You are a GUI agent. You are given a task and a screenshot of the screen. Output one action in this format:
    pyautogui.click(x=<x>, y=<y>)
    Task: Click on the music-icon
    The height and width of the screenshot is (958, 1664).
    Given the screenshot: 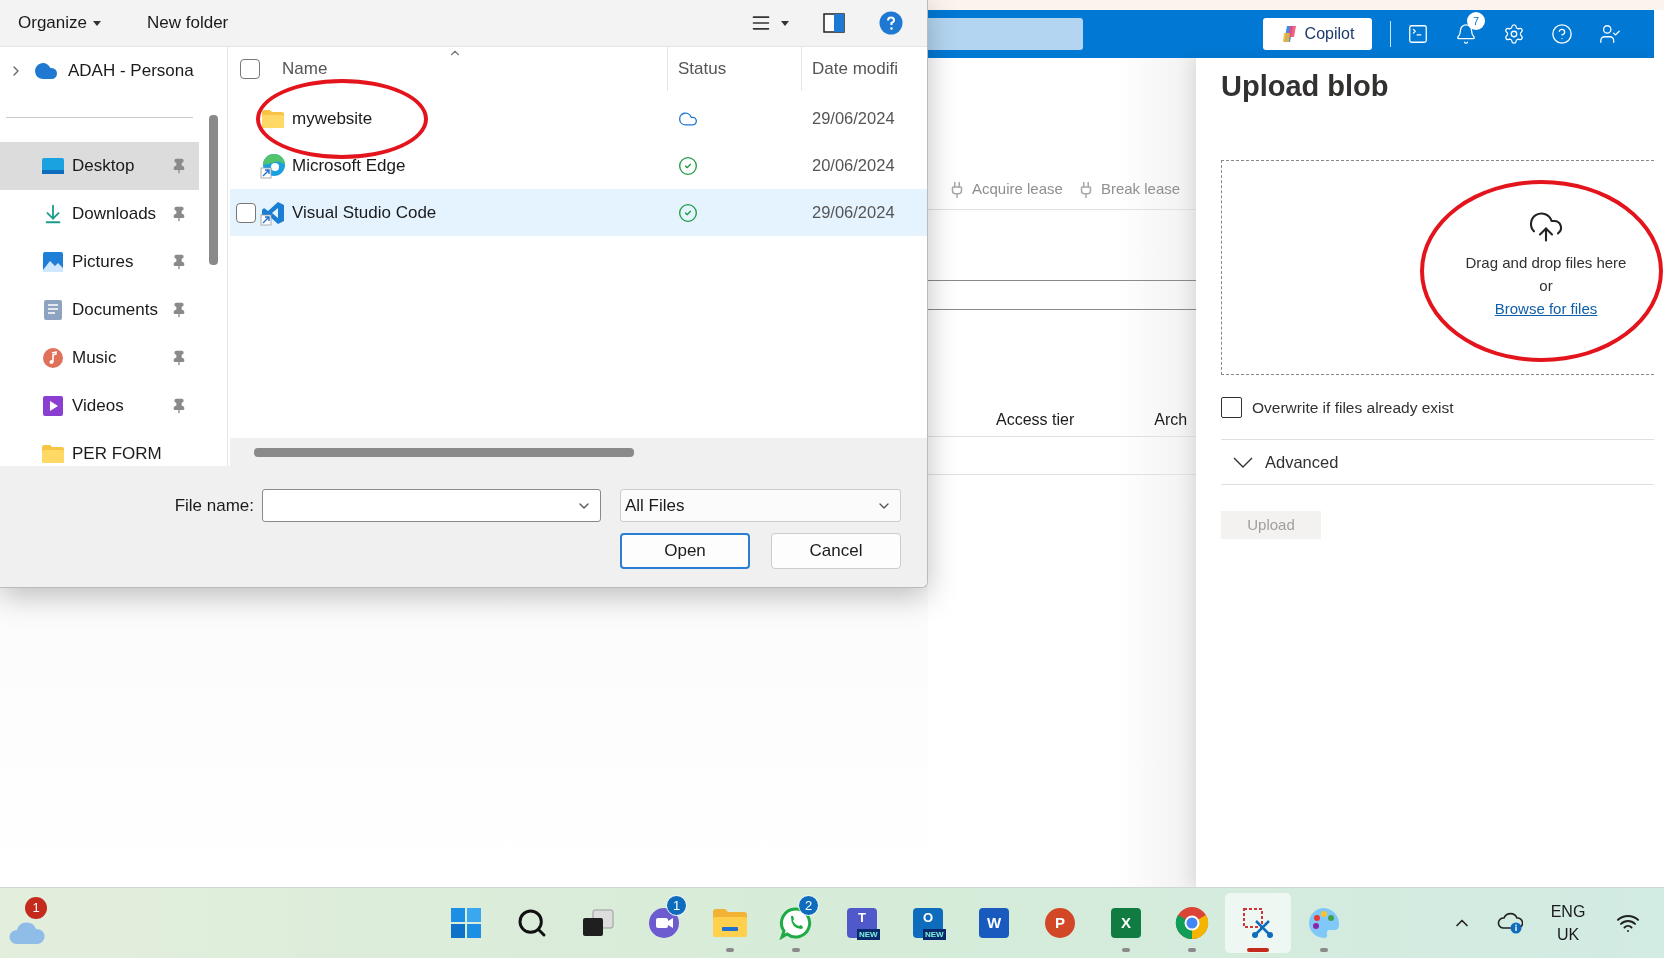 What is the action you would take?
    pyautogui.click(x=53, y=358)
    